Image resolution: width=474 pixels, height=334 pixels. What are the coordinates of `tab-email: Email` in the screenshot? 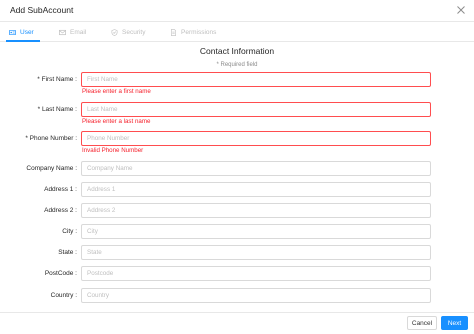 It's located at (72, 32).